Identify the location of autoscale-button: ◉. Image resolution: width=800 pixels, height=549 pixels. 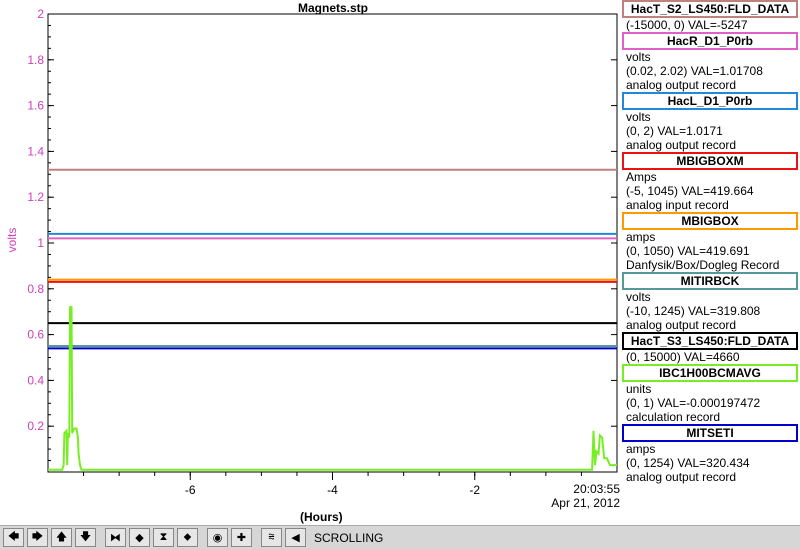
(217, 537).